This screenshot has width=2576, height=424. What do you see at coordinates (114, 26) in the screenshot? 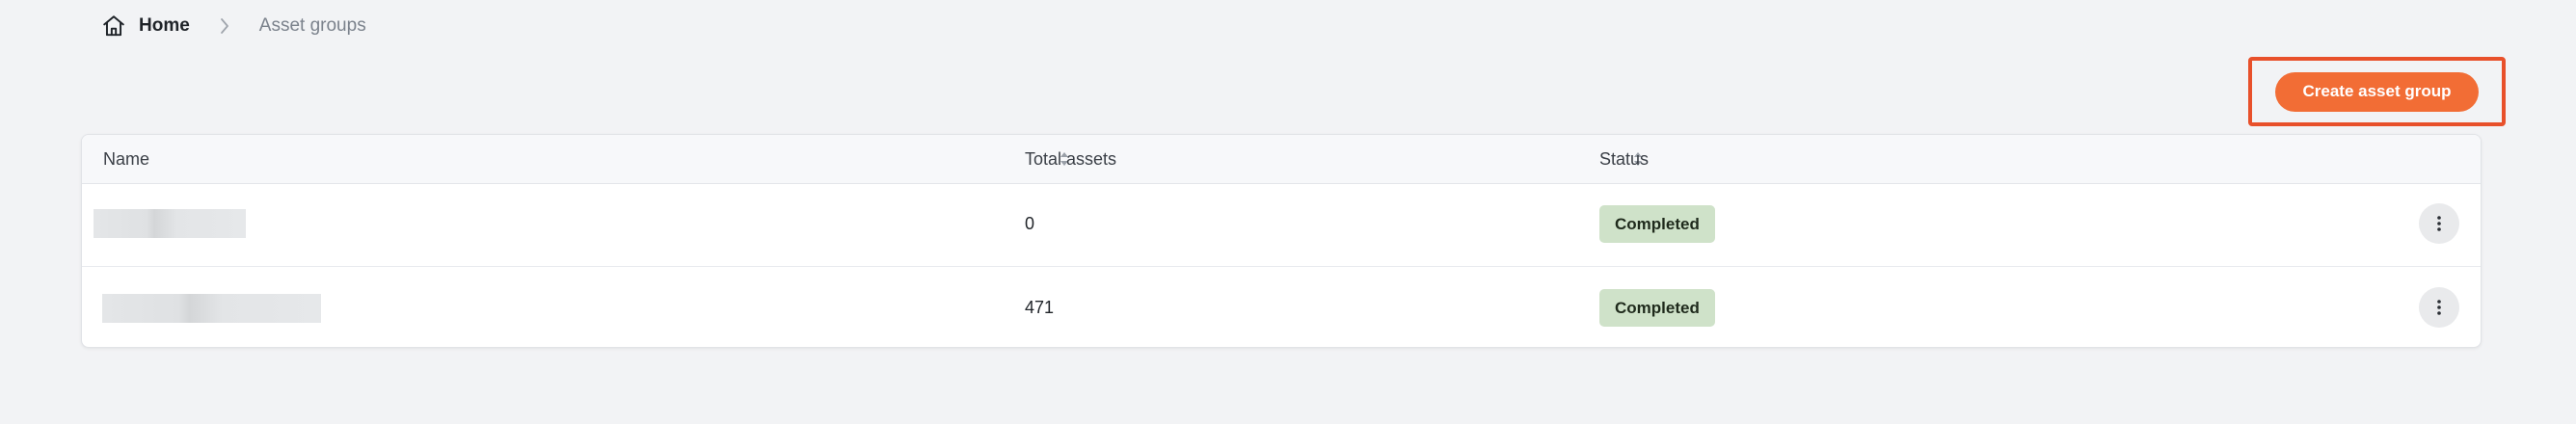
I see `home-icon` at bounding box center [114, 26].